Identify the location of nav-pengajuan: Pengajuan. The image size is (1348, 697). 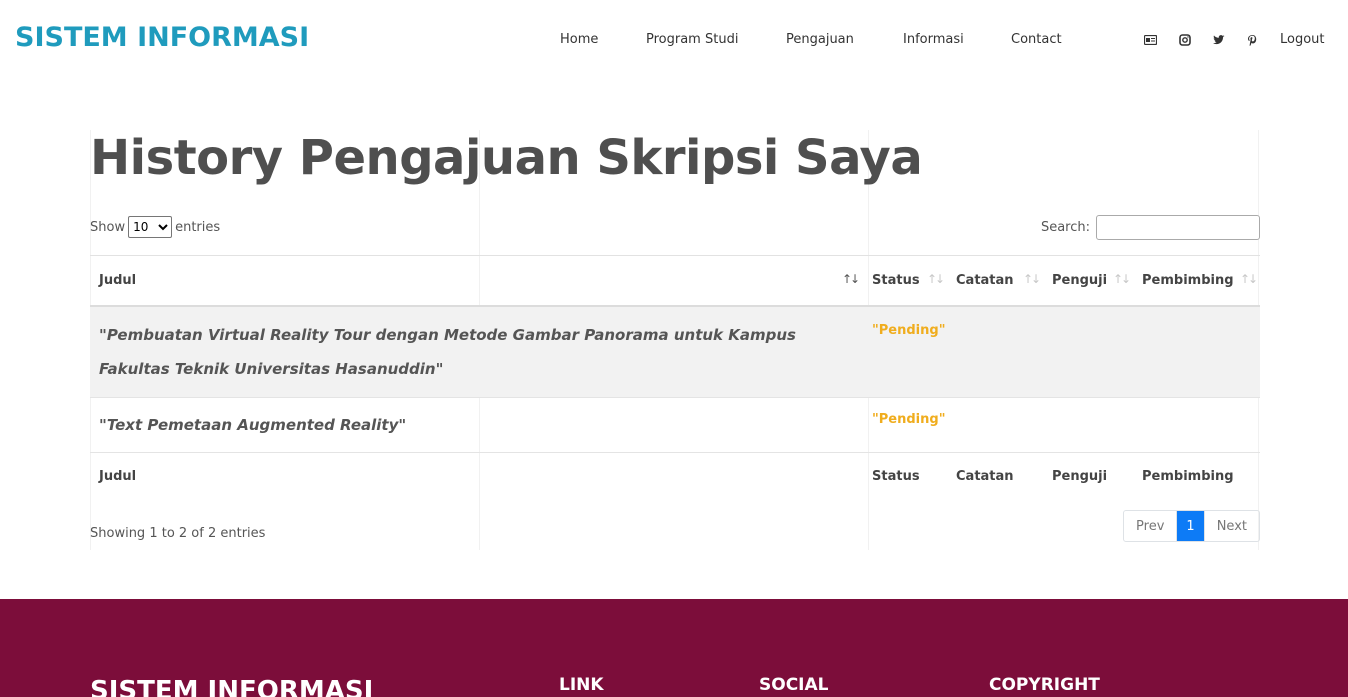
(820, 39).